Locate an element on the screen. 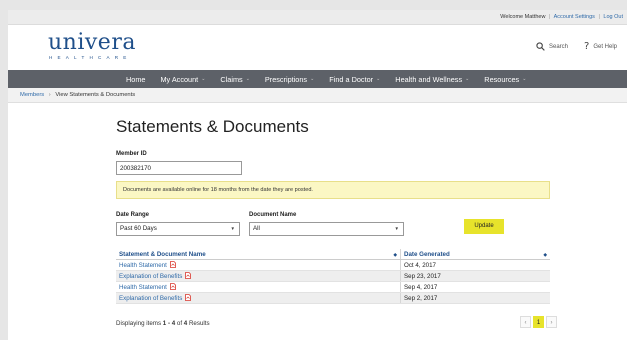  nav-item-label: My Account is located at coordinates (179, 79).